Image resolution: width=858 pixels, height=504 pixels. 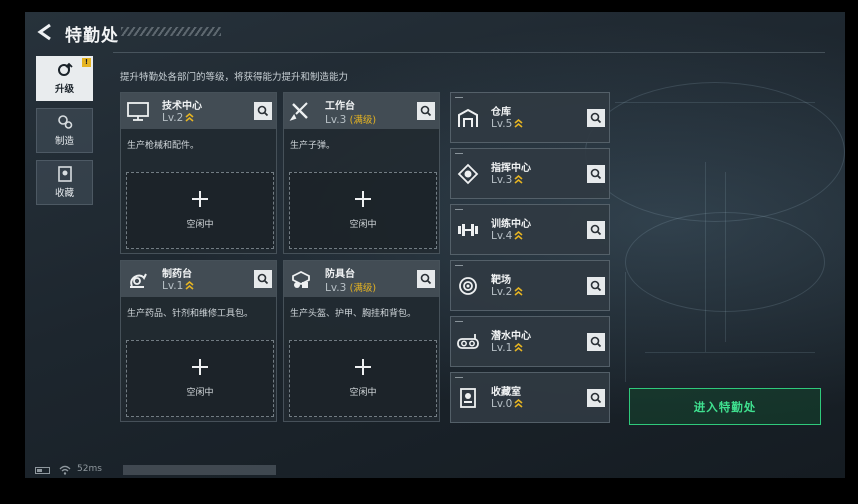 What do you see at coordinates (469, 52) in the screenshot?
I see `header-divider` at bounding box center [469, 52].